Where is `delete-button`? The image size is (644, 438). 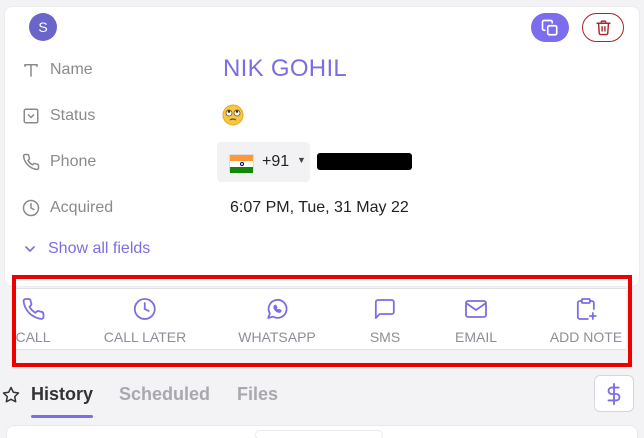
delete-button is located at coordinates (603, 27).